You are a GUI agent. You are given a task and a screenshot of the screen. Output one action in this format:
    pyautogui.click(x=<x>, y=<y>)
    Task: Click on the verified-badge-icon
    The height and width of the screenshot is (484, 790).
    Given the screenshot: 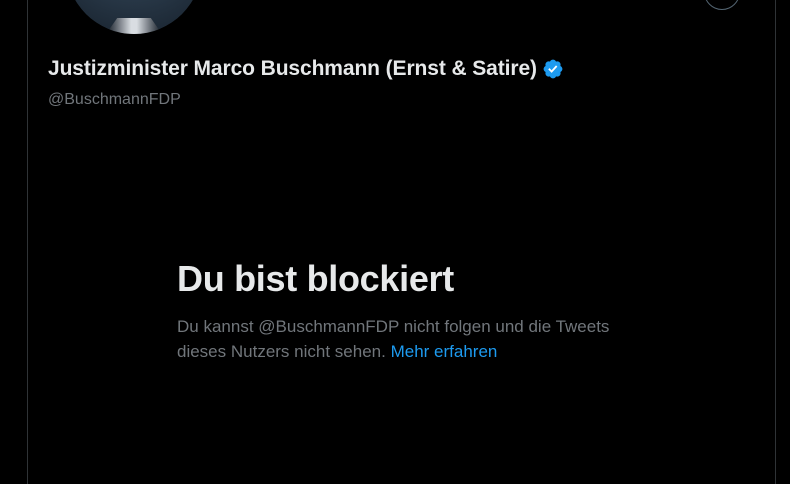 What is the action you would take?
    pyautogui.click(x=553, y=69)
    